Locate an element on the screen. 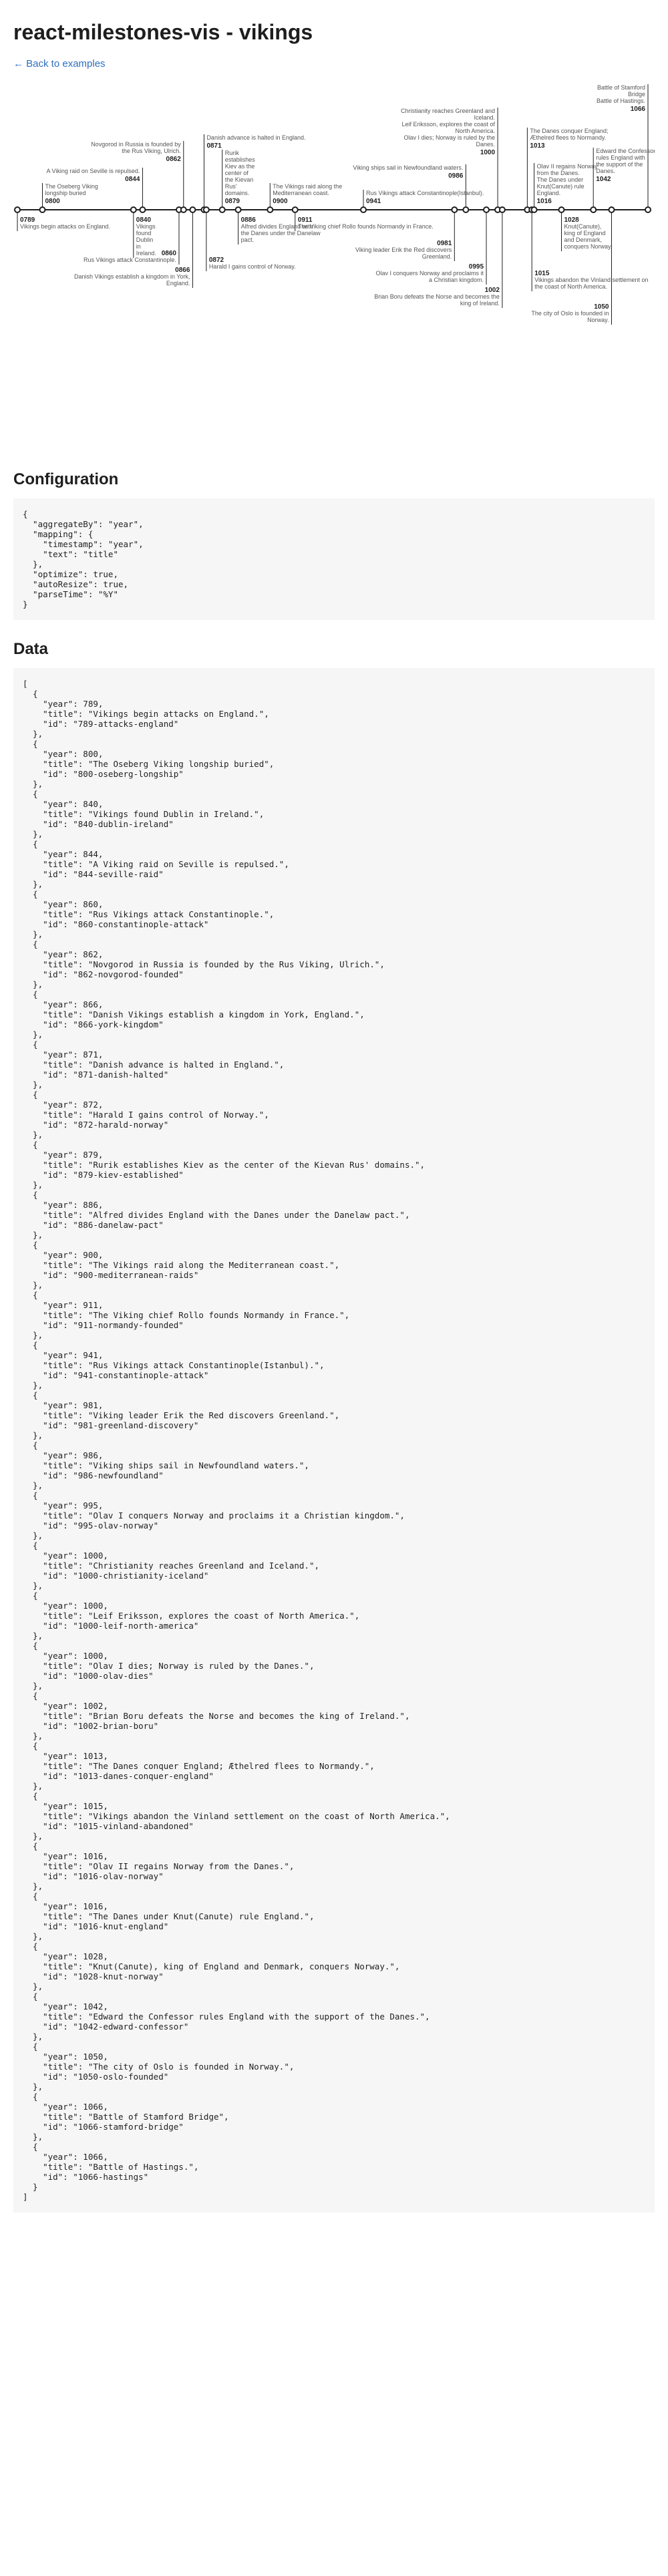  event-title: Rurik is located at coordinates (232, 153).